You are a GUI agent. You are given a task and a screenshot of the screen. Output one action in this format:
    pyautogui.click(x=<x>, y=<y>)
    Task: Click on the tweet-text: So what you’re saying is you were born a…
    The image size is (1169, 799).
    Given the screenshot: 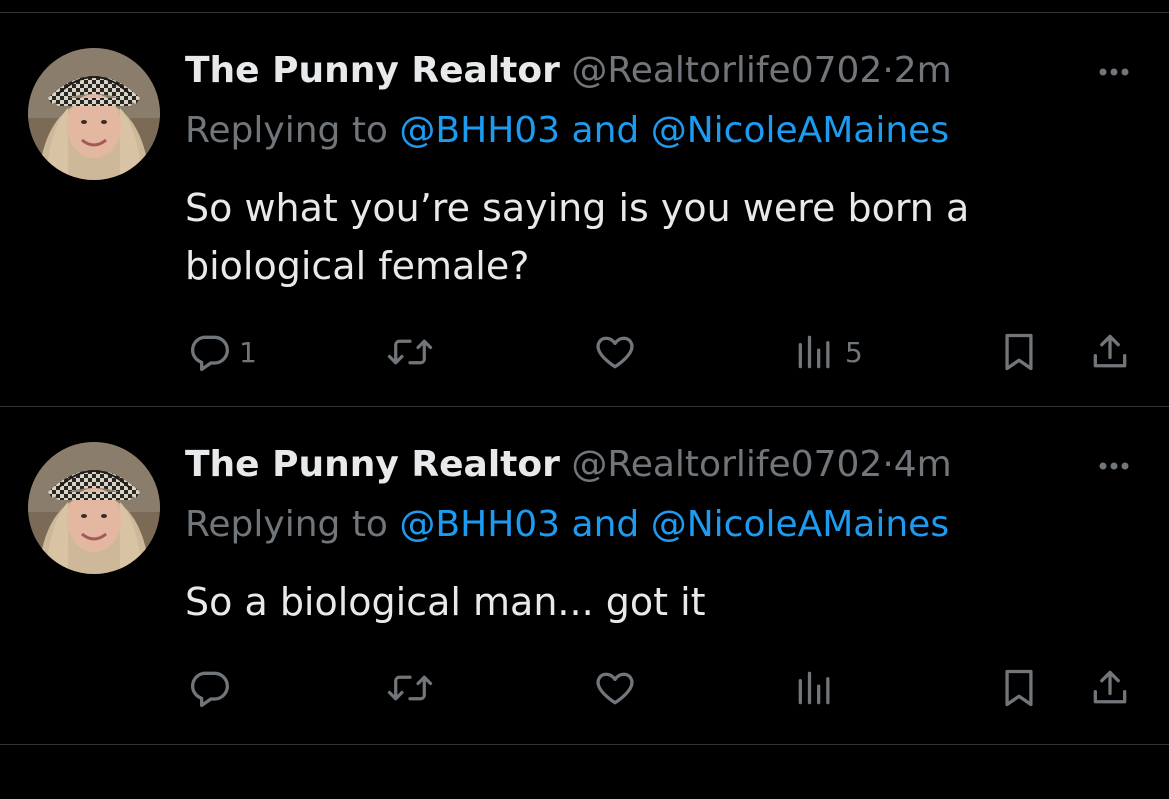 What is the action you would take?
    pyautogui.click(x=577, y=237)
    